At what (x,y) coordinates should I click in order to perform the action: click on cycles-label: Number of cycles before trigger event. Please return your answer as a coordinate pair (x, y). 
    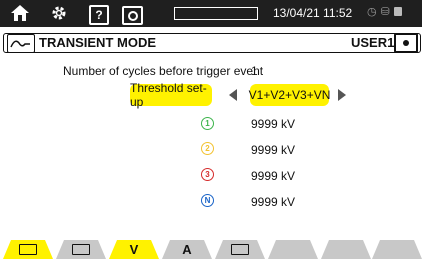
    Looking at the image, I should click on (163, 71).